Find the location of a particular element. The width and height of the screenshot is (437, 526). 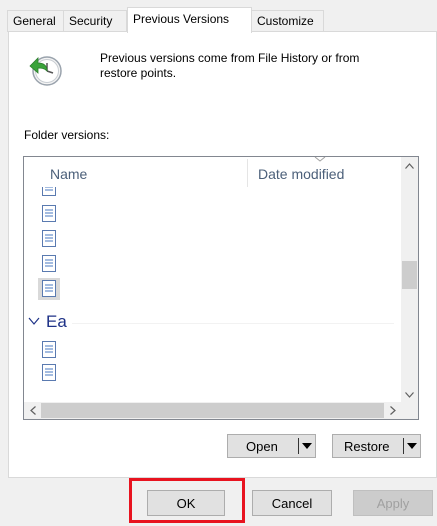

group-label: Ea is located at coordinates (56, 321).